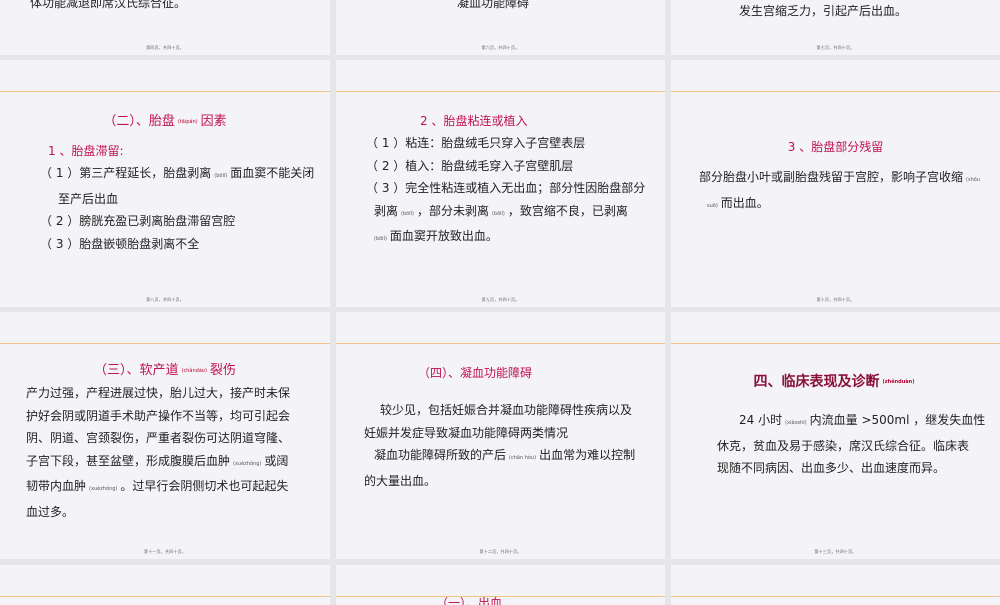  I want to click on slide-15: （一）、出血, so click(500, 585).